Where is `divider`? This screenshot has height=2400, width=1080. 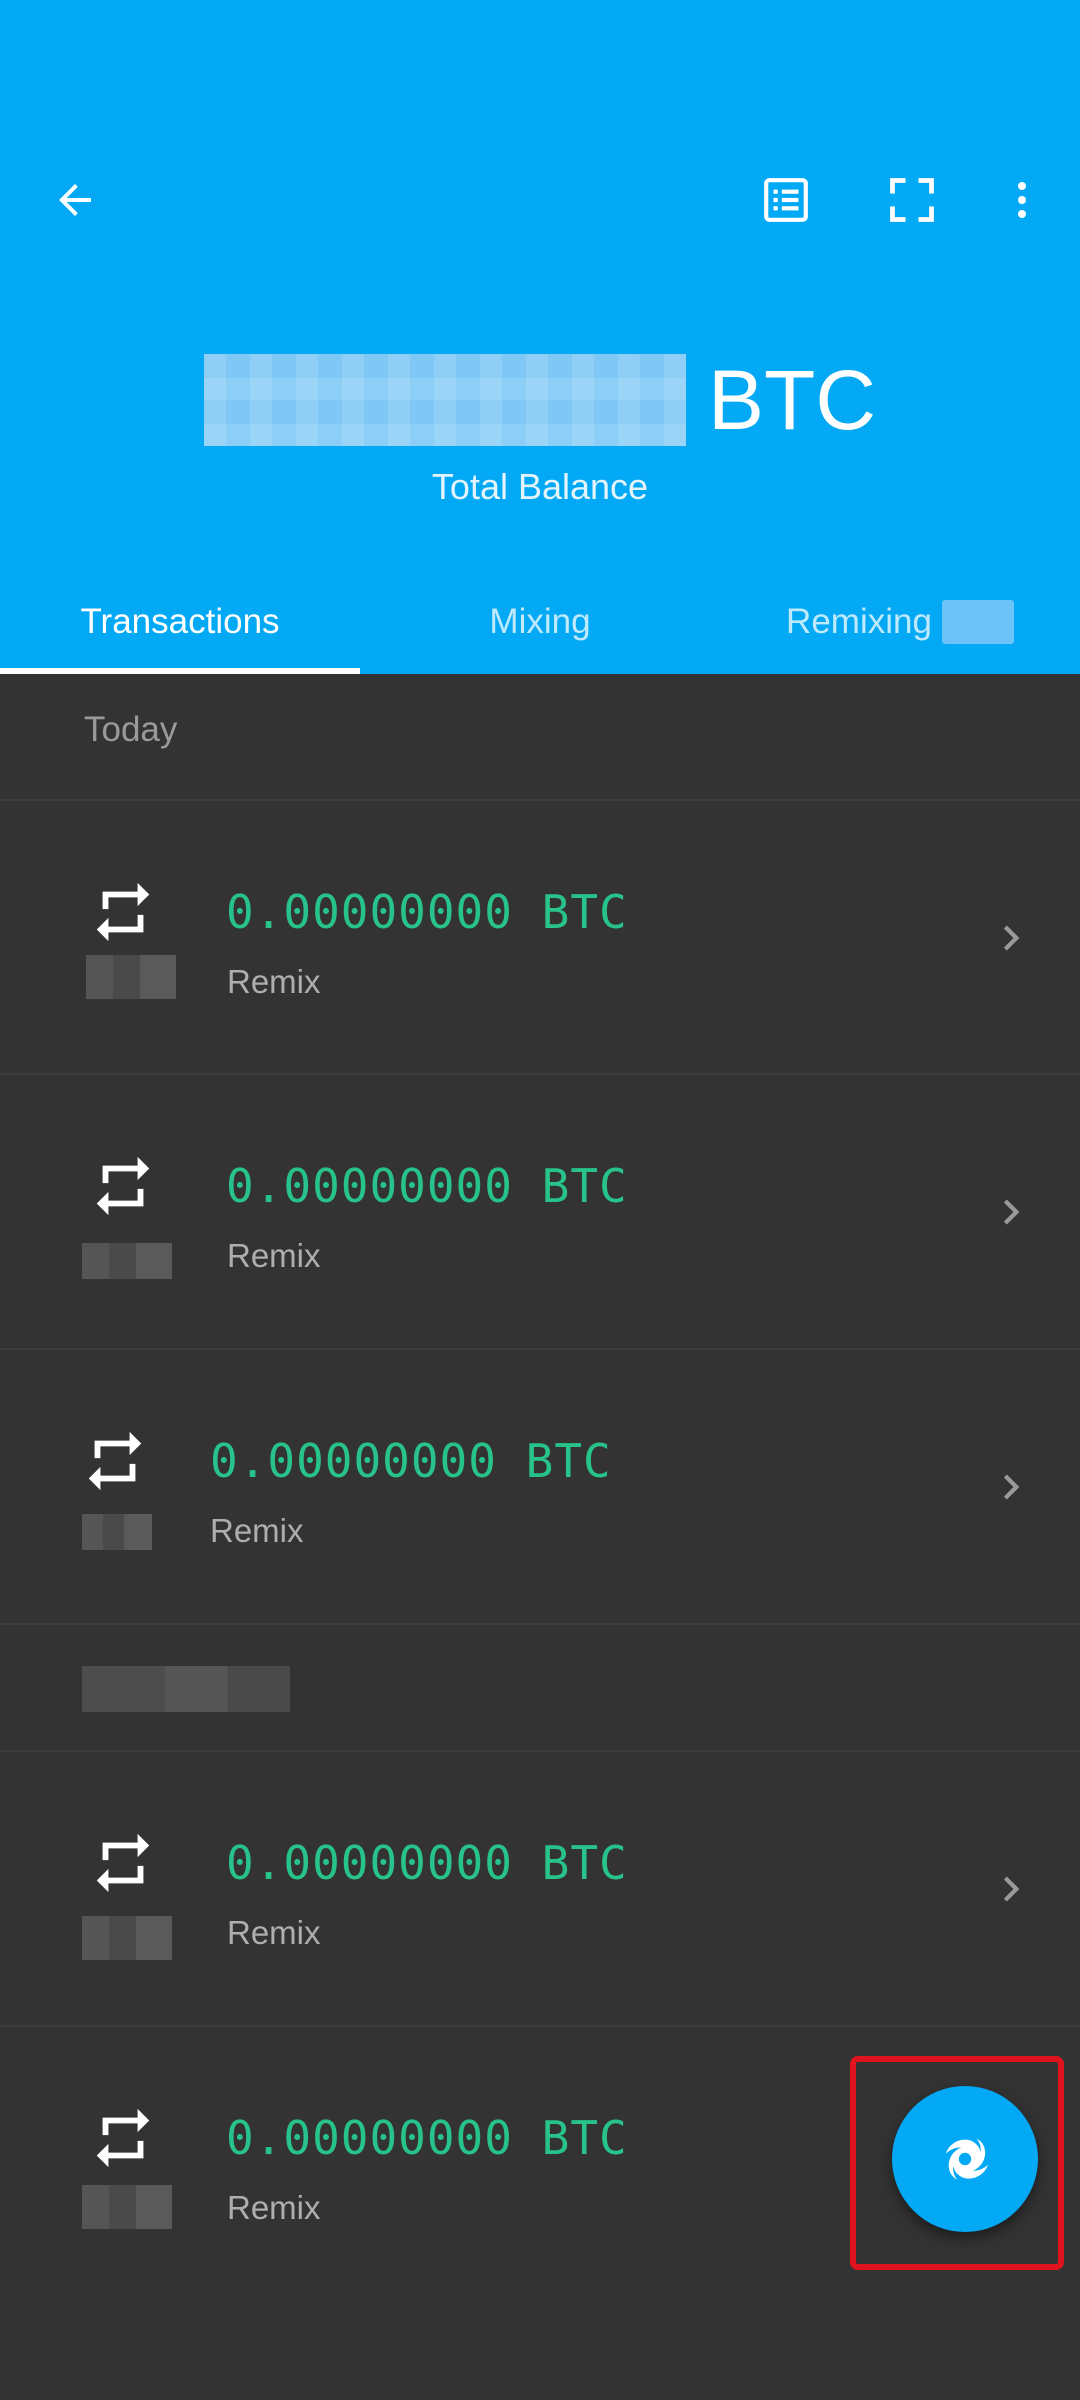 divider is located at coordinates (540, 1624).